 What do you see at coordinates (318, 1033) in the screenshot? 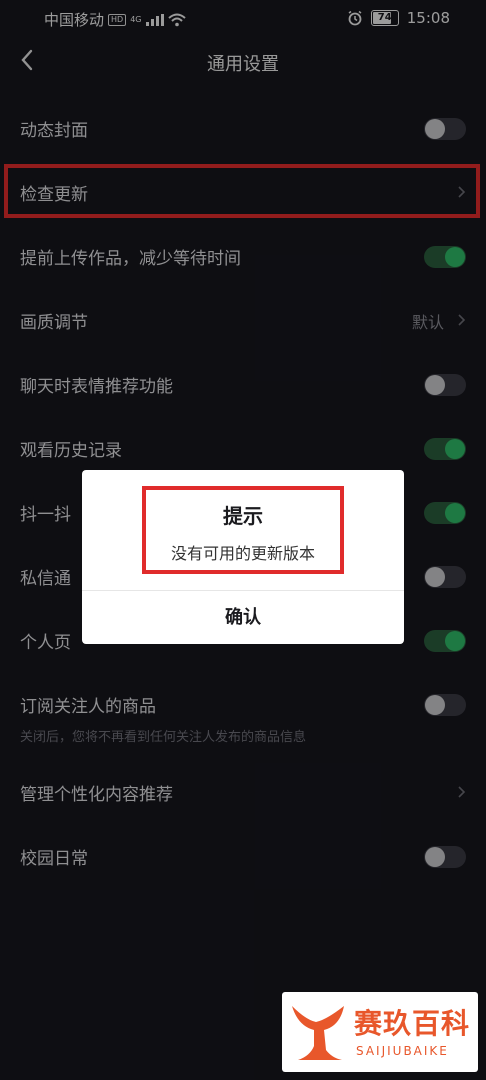
I see `whale-tail-logo-icon` at bounding box center [318, 1033].